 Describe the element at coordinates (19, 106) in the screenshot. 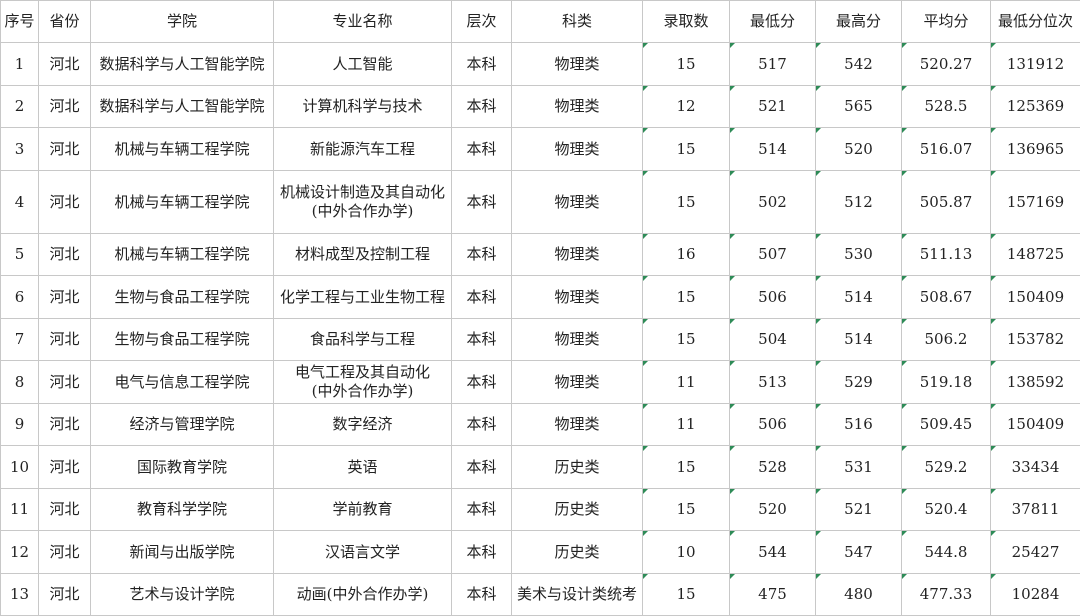

I see `cell-index: 2` at that location.